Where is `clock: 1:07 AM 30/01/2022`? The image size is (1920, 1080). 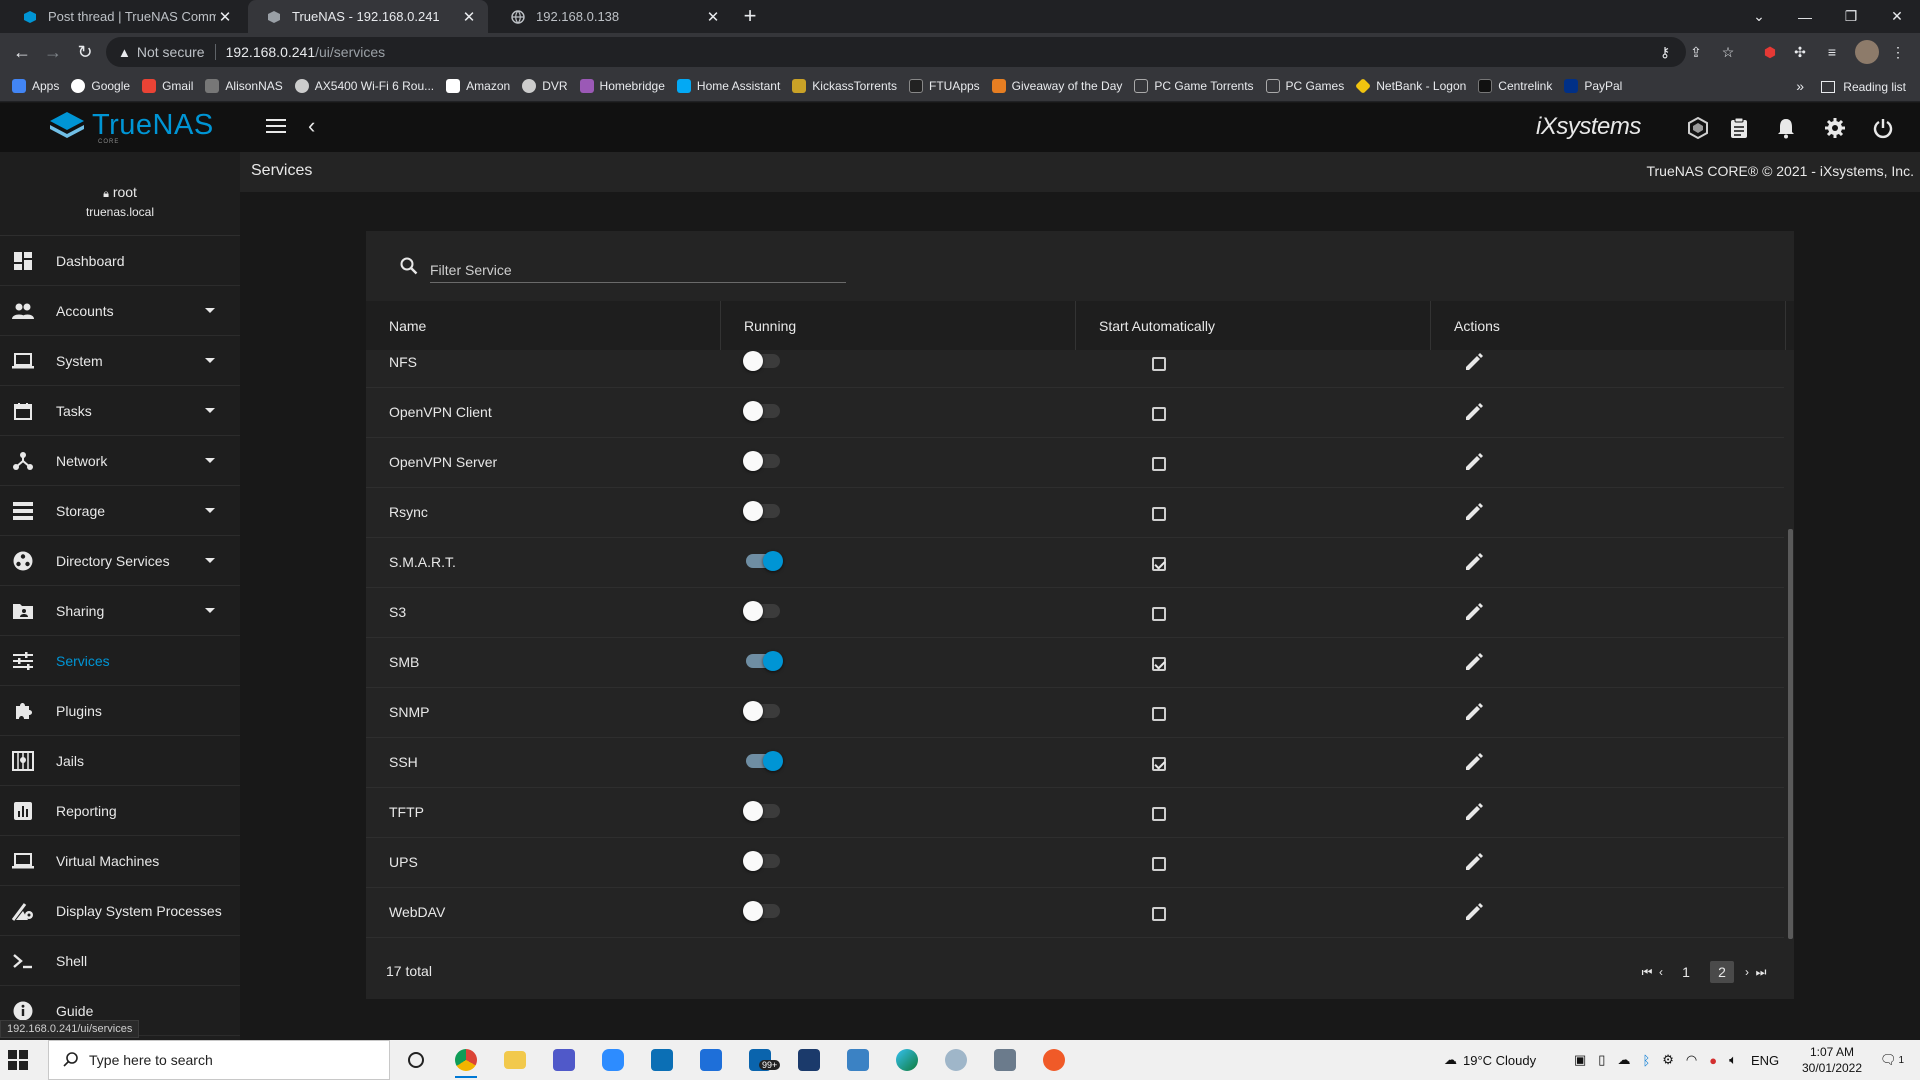 clock: 1:07 AM 30/01/2022 is located at coordinates (1832, 1060).